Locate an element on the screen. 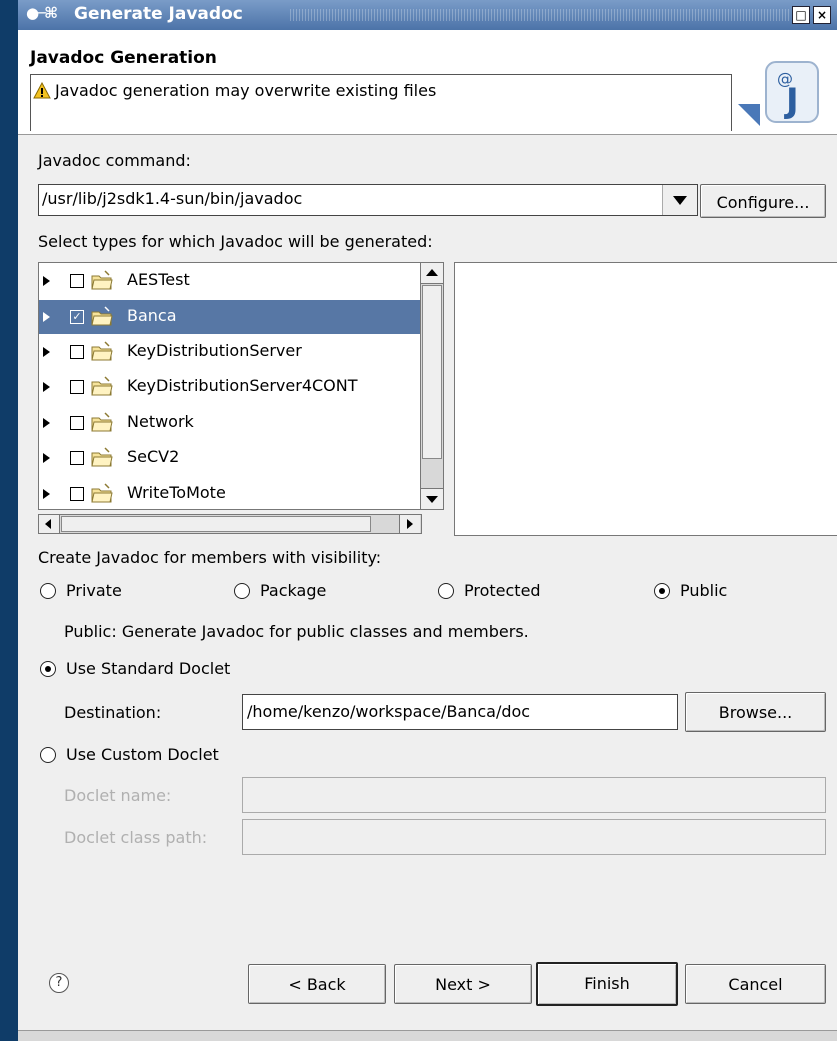  destination-value: /home/kenzo/workspace/Banca/doc is located at coordinates (388, 711).